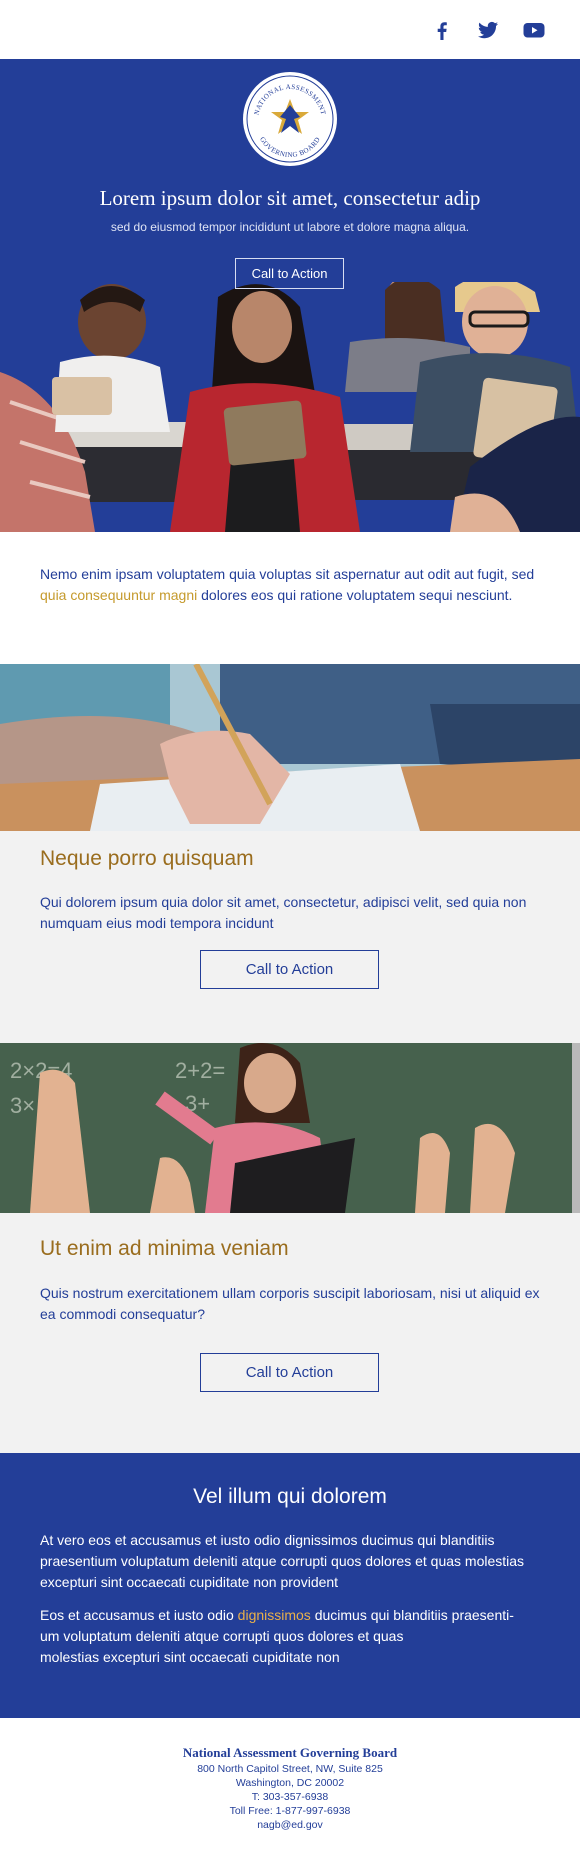  Describe the element at coordinates (290, 1797) in the screenshot. I see `footer-phone: T: 303-357-6938` at that location.